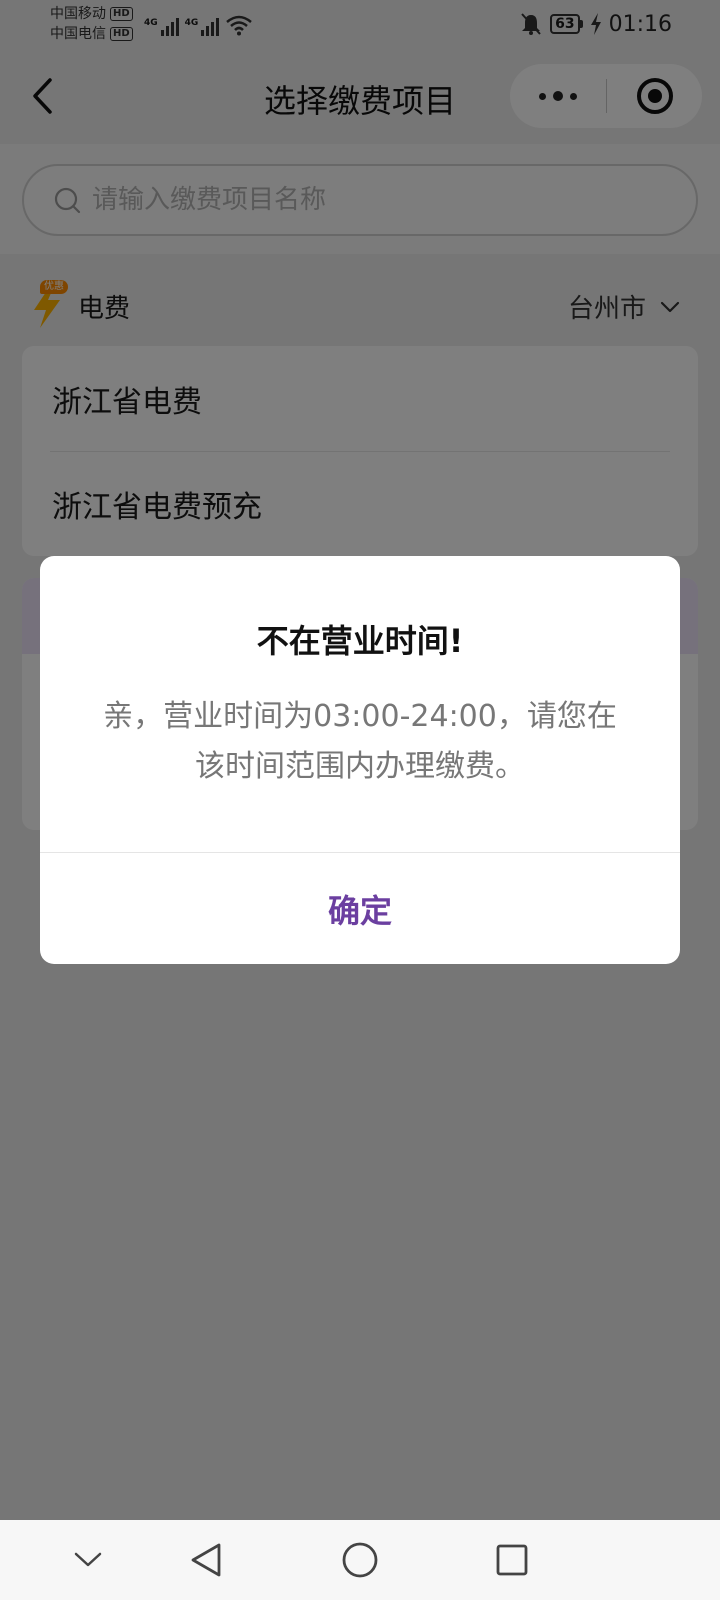  I want to click on nav-collapse-button, so click(88, 1560).